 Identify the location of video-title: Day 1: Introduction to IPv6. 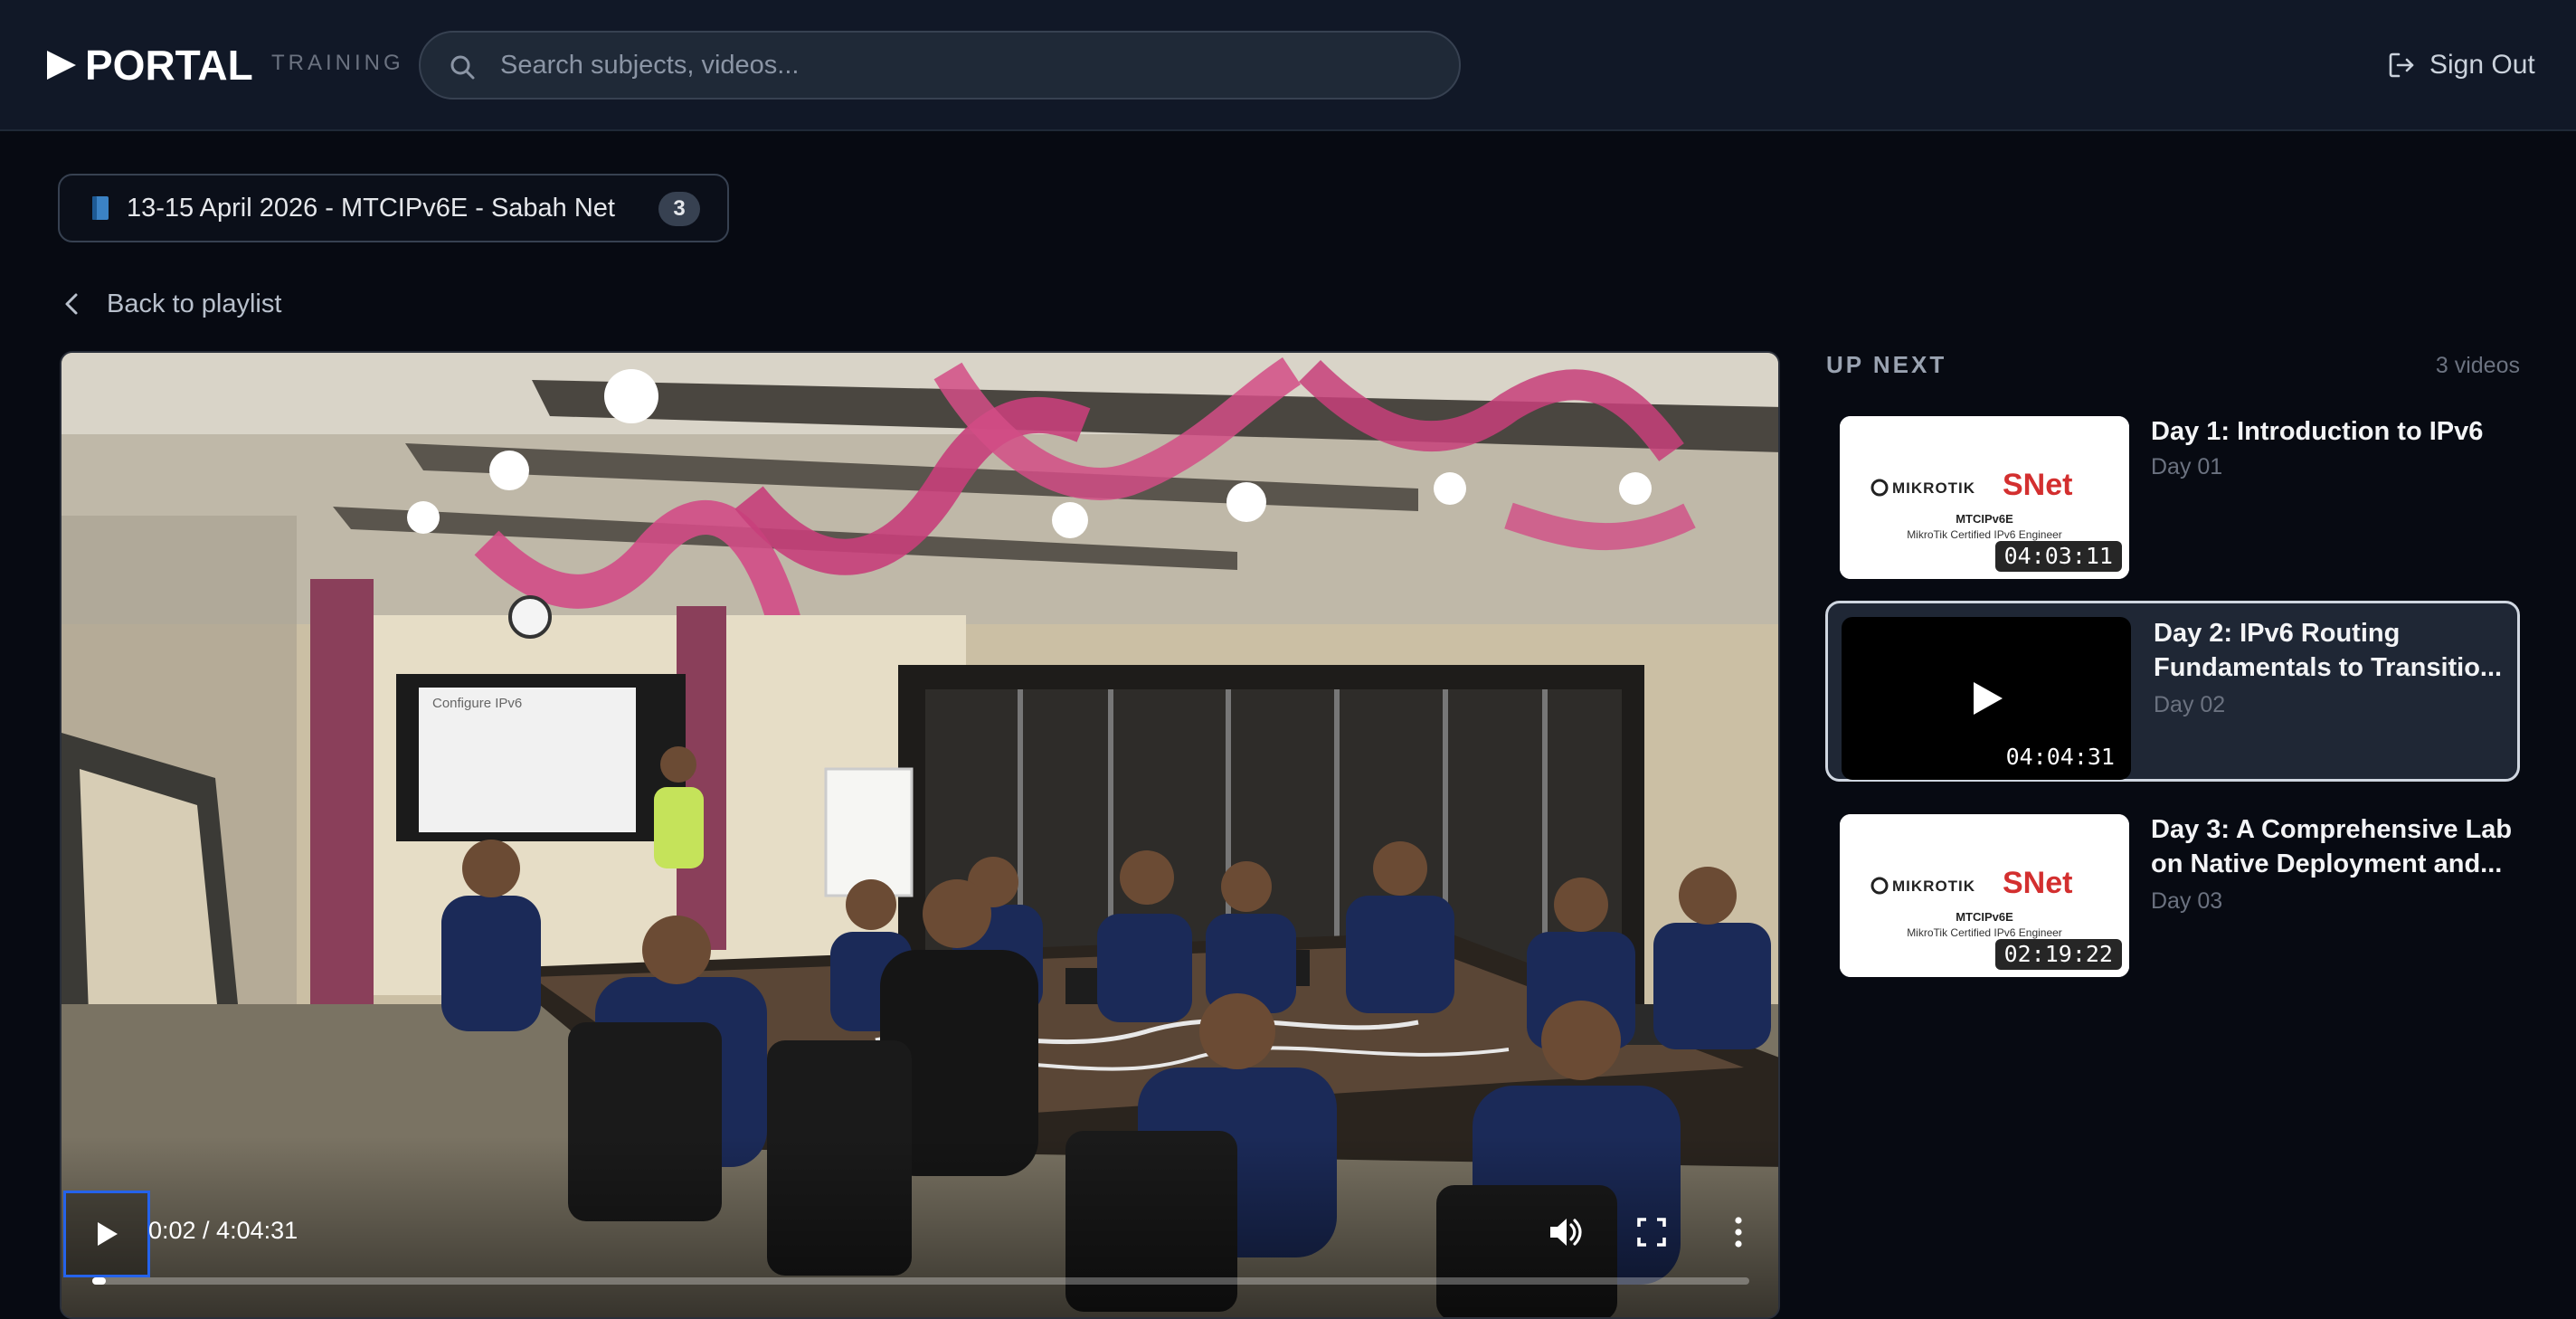
(2317, 431).